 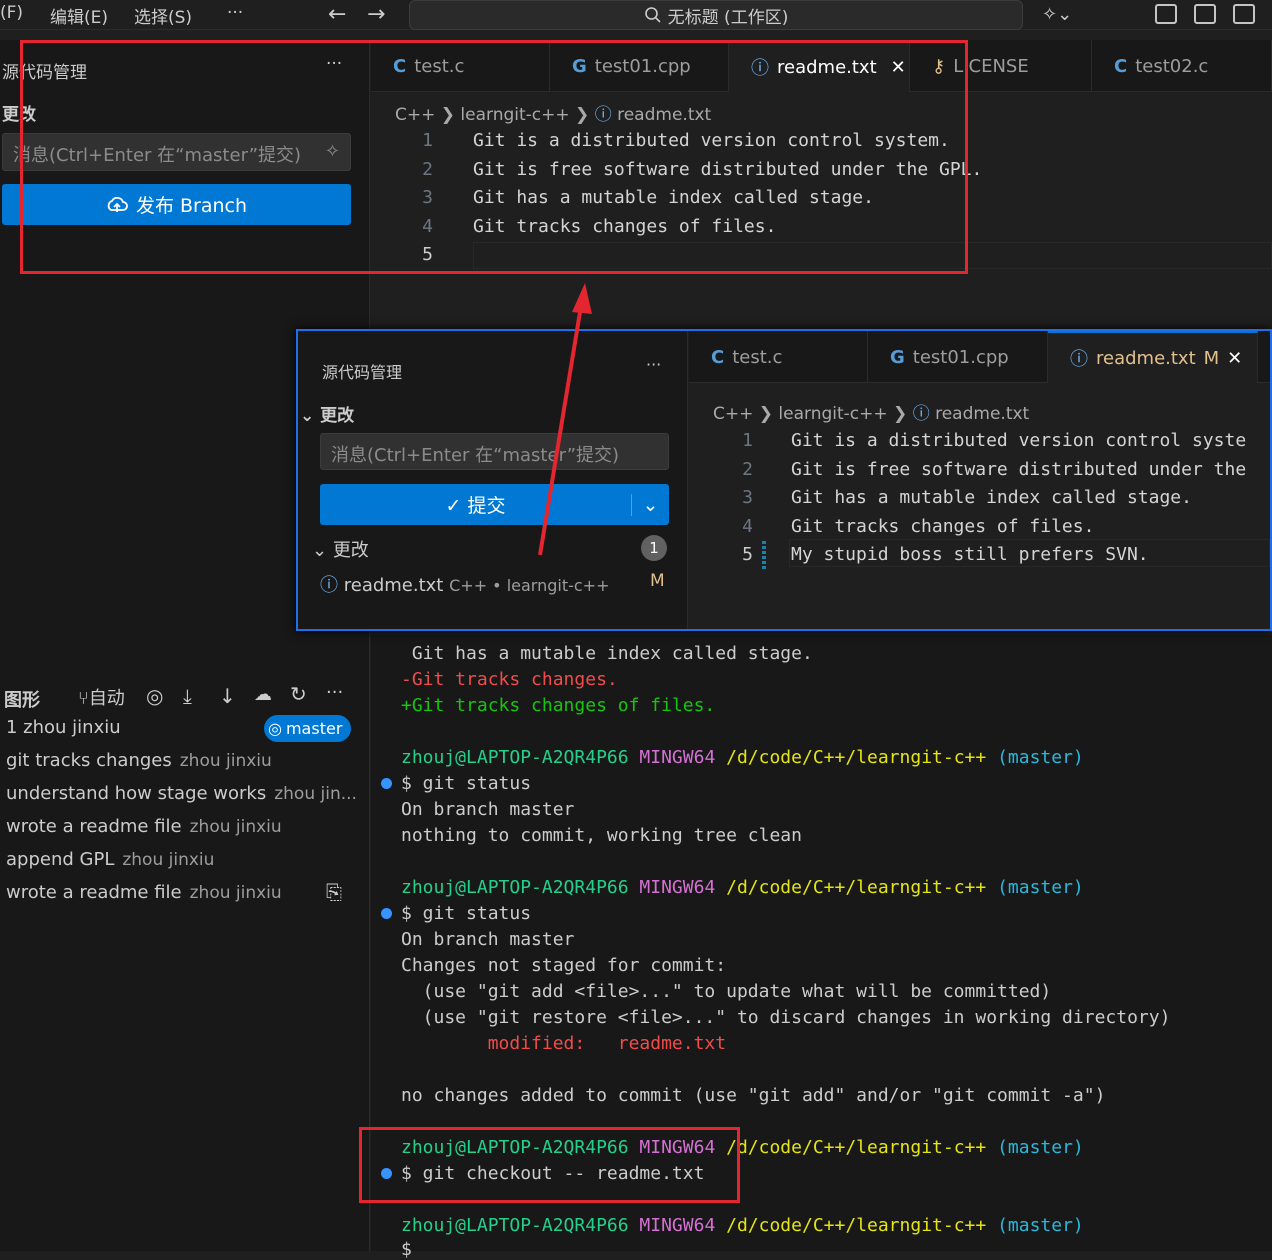 What do you see at coordinates (22, 699) in the screenshot?
I see `graph-title: 图形` at bounding box center [22, 699].